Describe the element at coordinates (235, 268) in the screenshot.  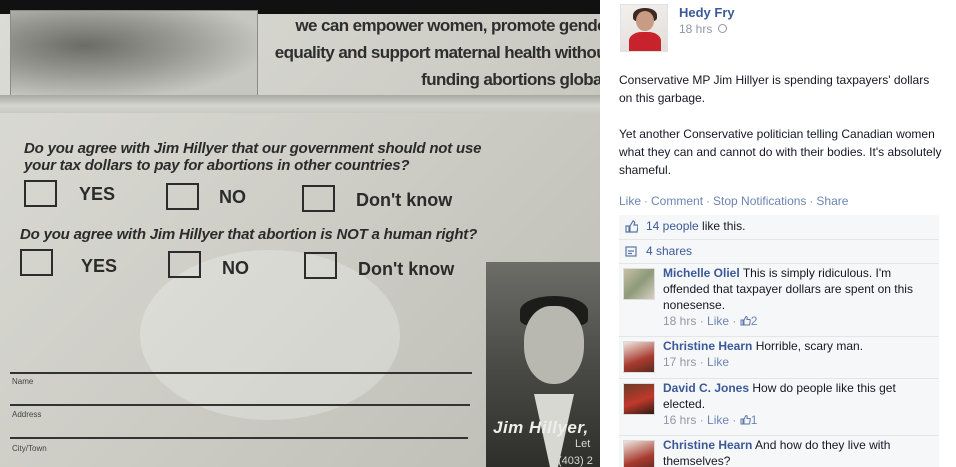
I see `option-no-2: NO` at that location.